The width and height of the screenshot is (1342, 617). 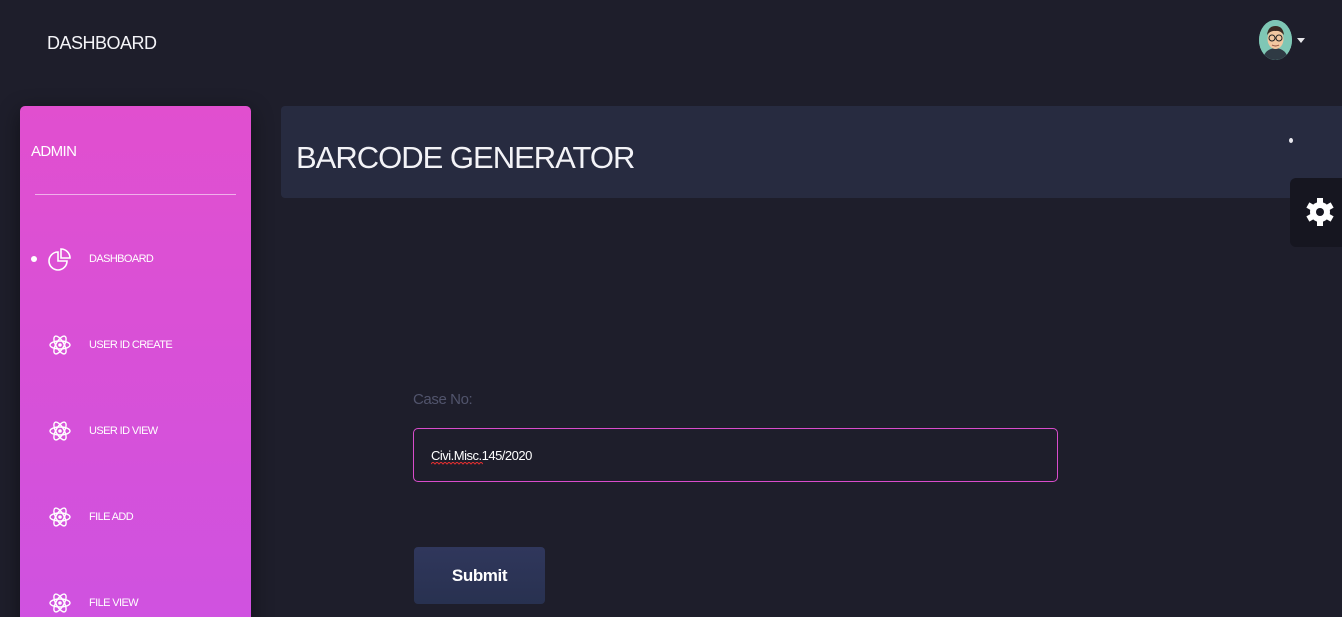 I want to click on page-title: BARCODE GENERATOR, so click(x=465, y=157).